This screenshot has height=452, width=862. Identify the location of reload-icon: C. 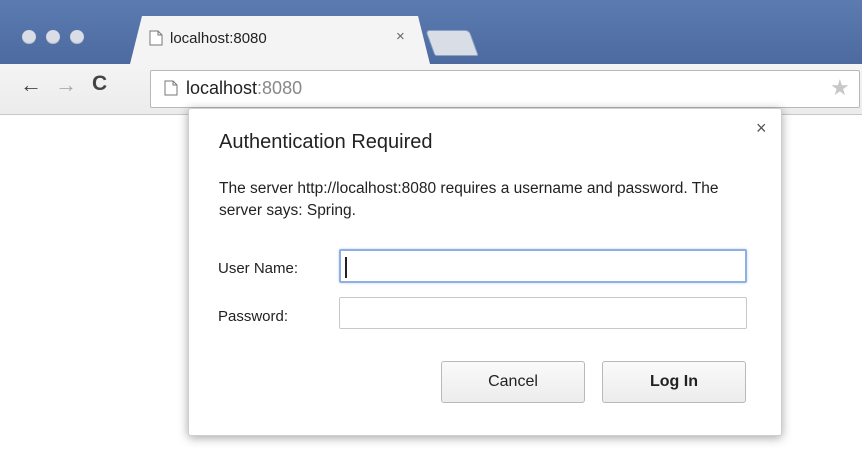
(99, 84).